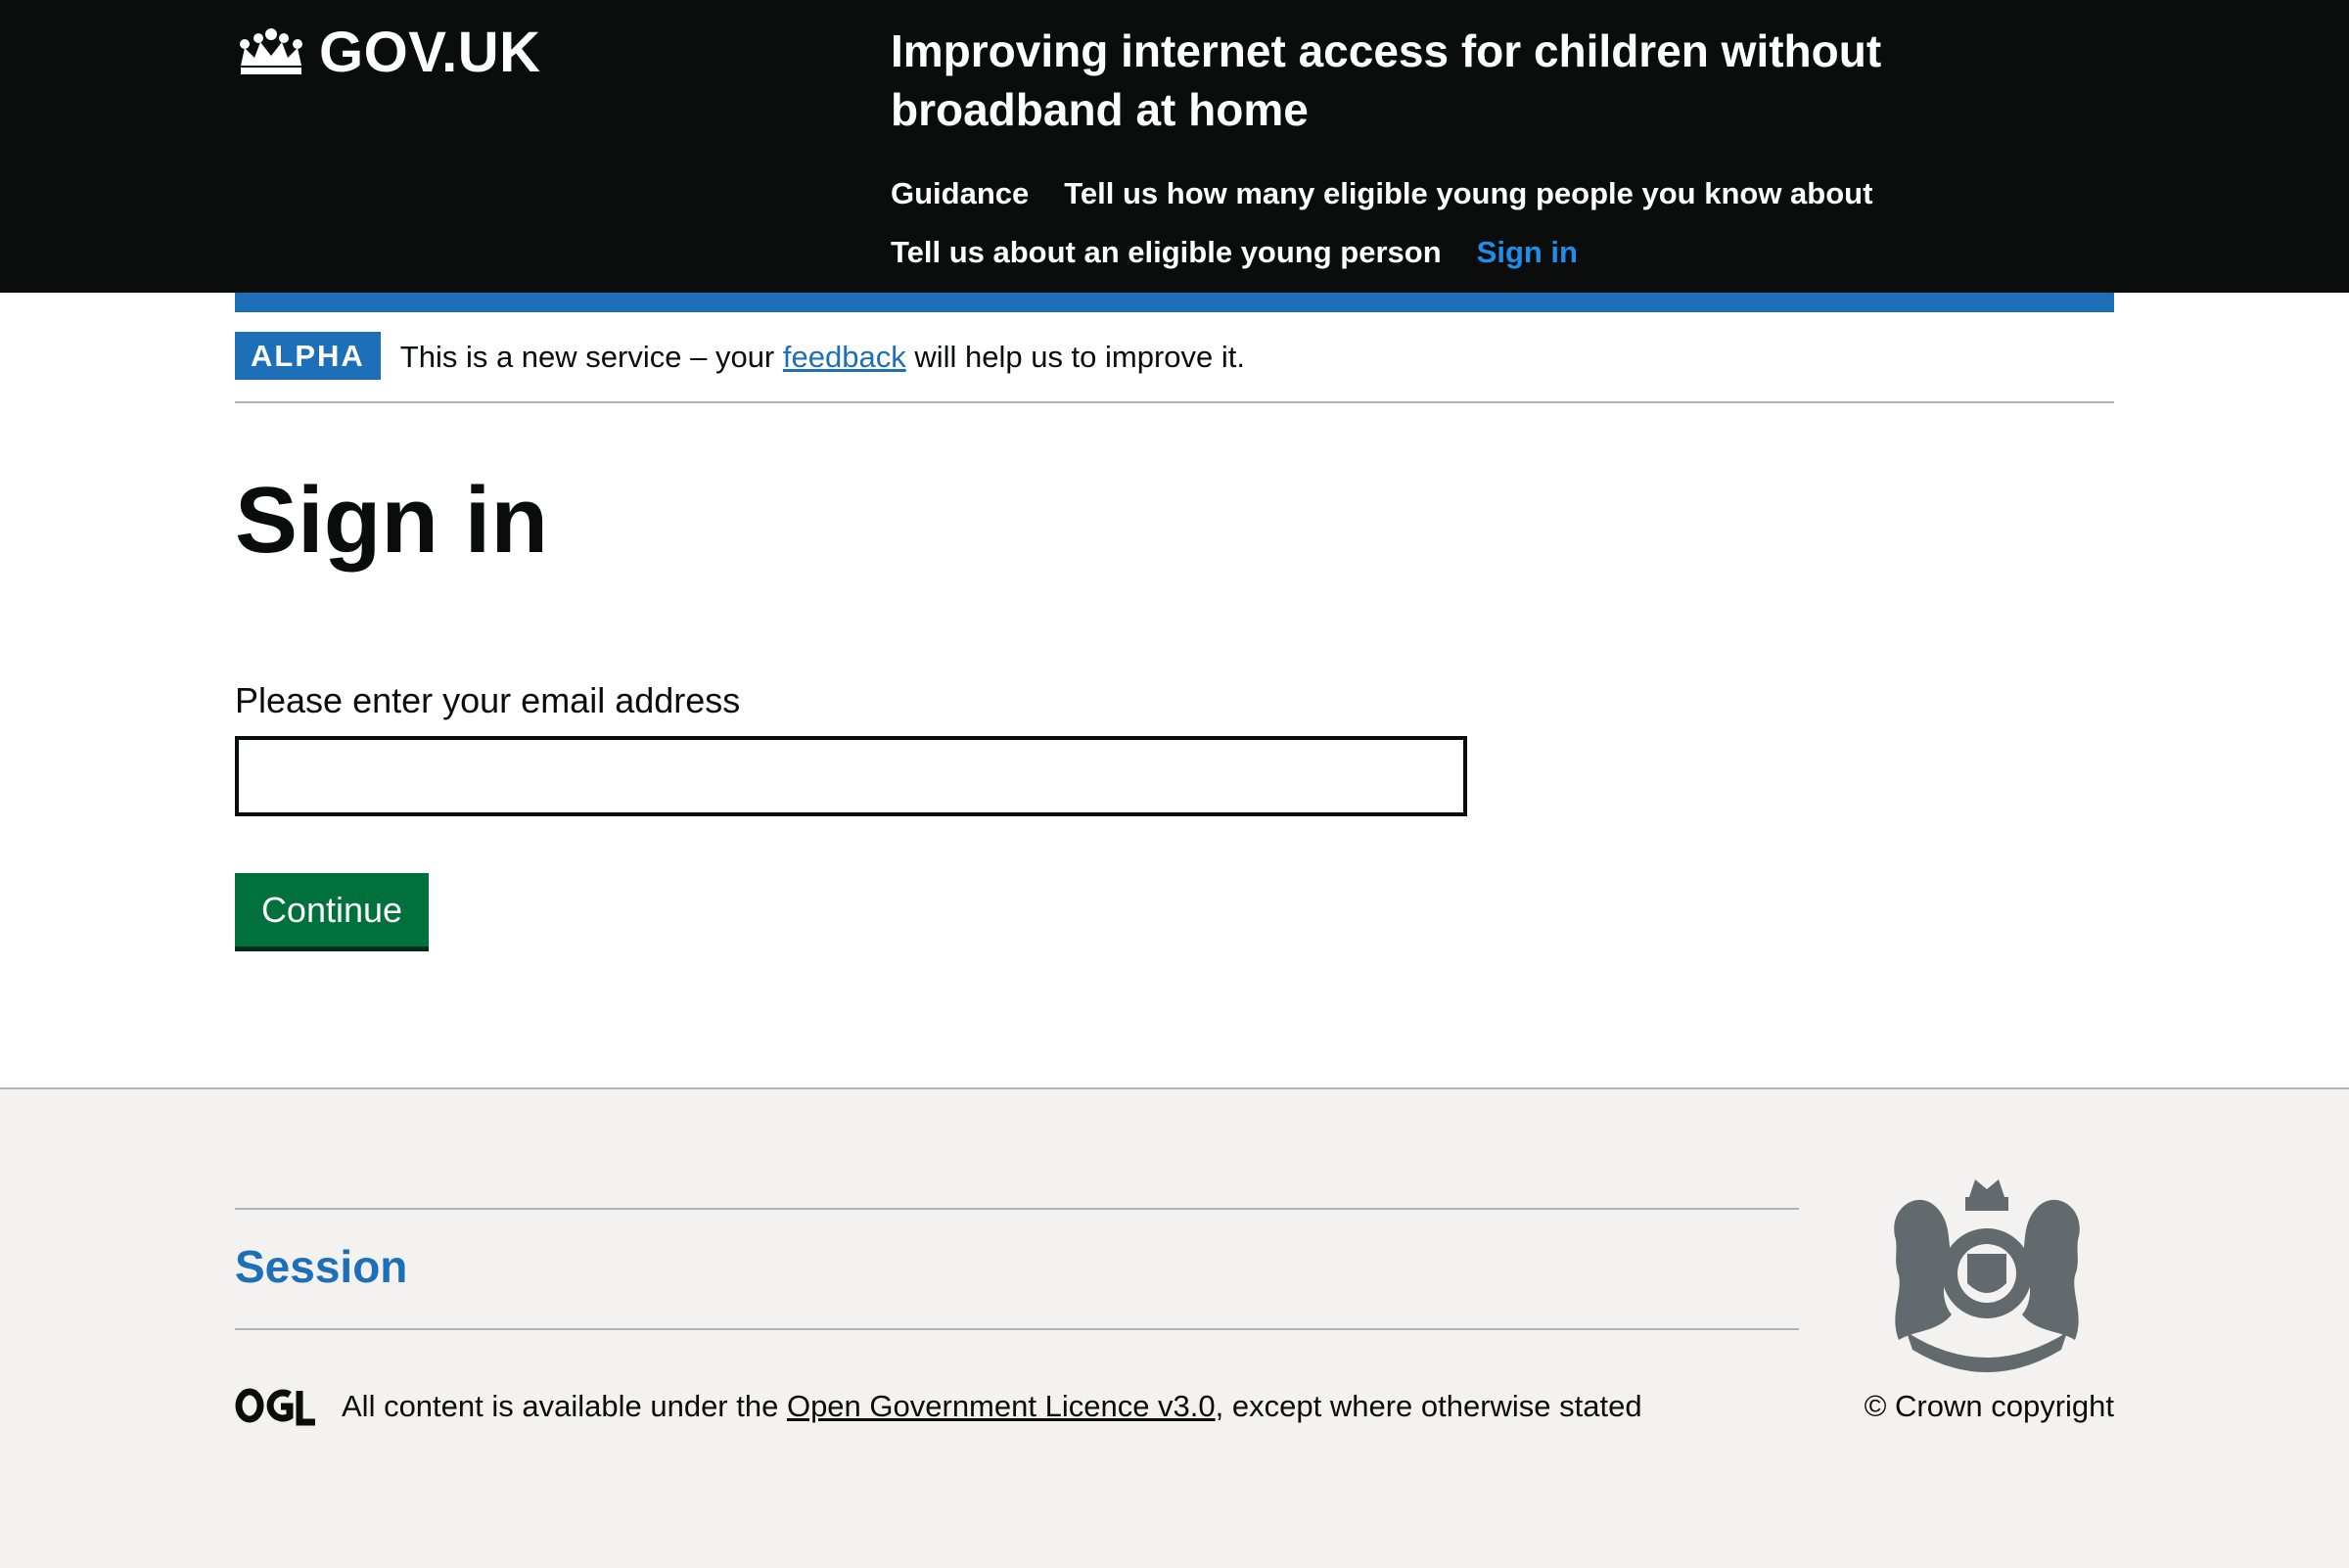 The width and height of the screenshot is (2349, 1568). I want to click on licence-text-after: , except where otherwise stated, so click(1428, 1406).